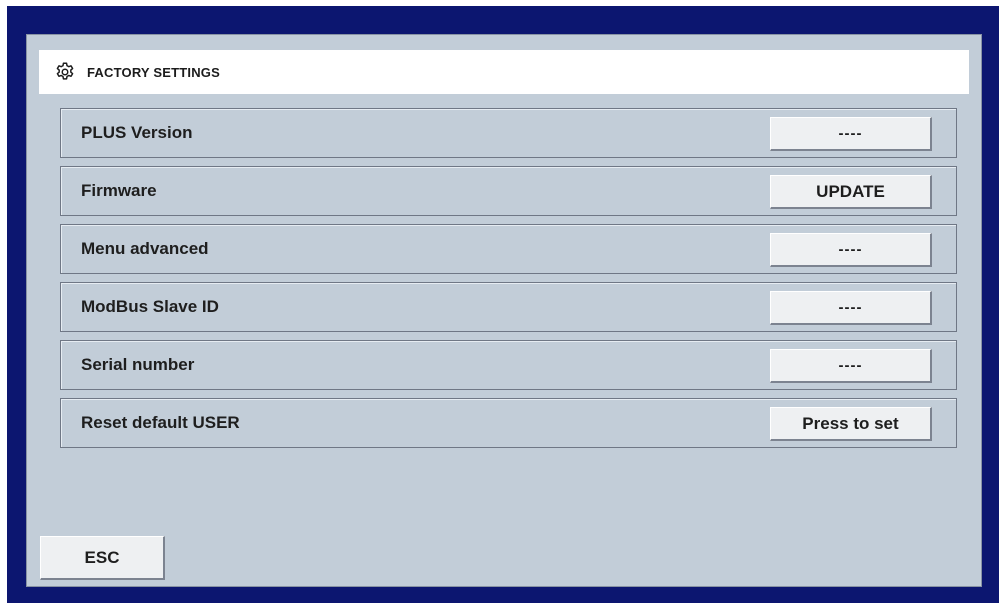  What do you see at coordinates (508, 133) in the screenshot?
I see `setting-row-plus-version: PLUS Version ----` at bounding box center [508, 133].